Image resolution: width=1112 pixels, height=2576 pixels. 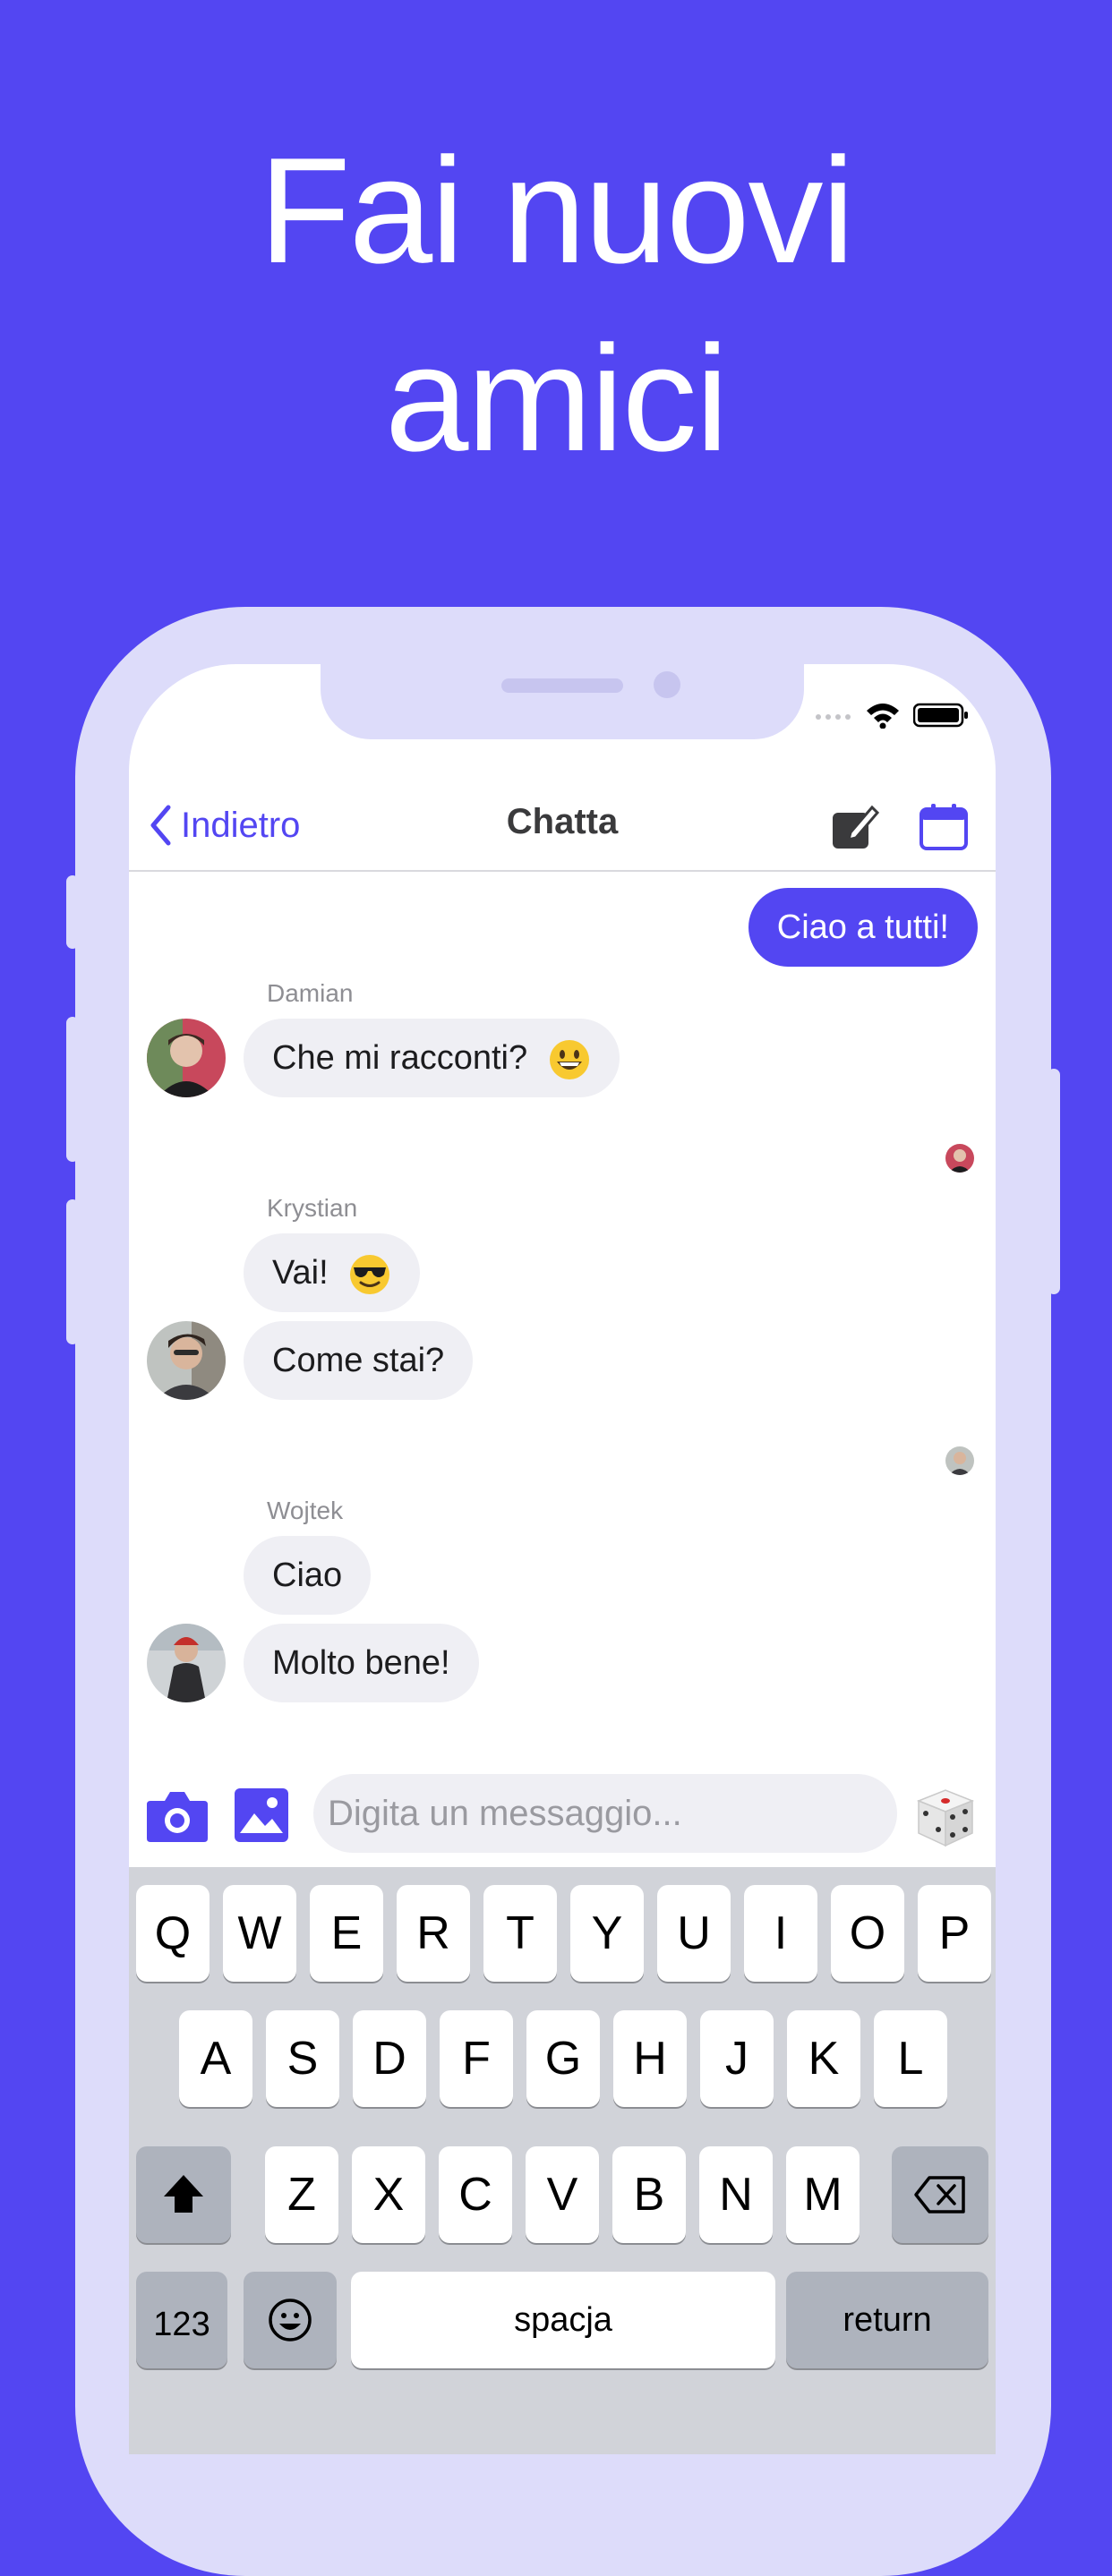 What do you see at coordinates (556, 304) in the screenshot?
I see `headline: Fai nuovi amici` at bounding box center [556, 304].